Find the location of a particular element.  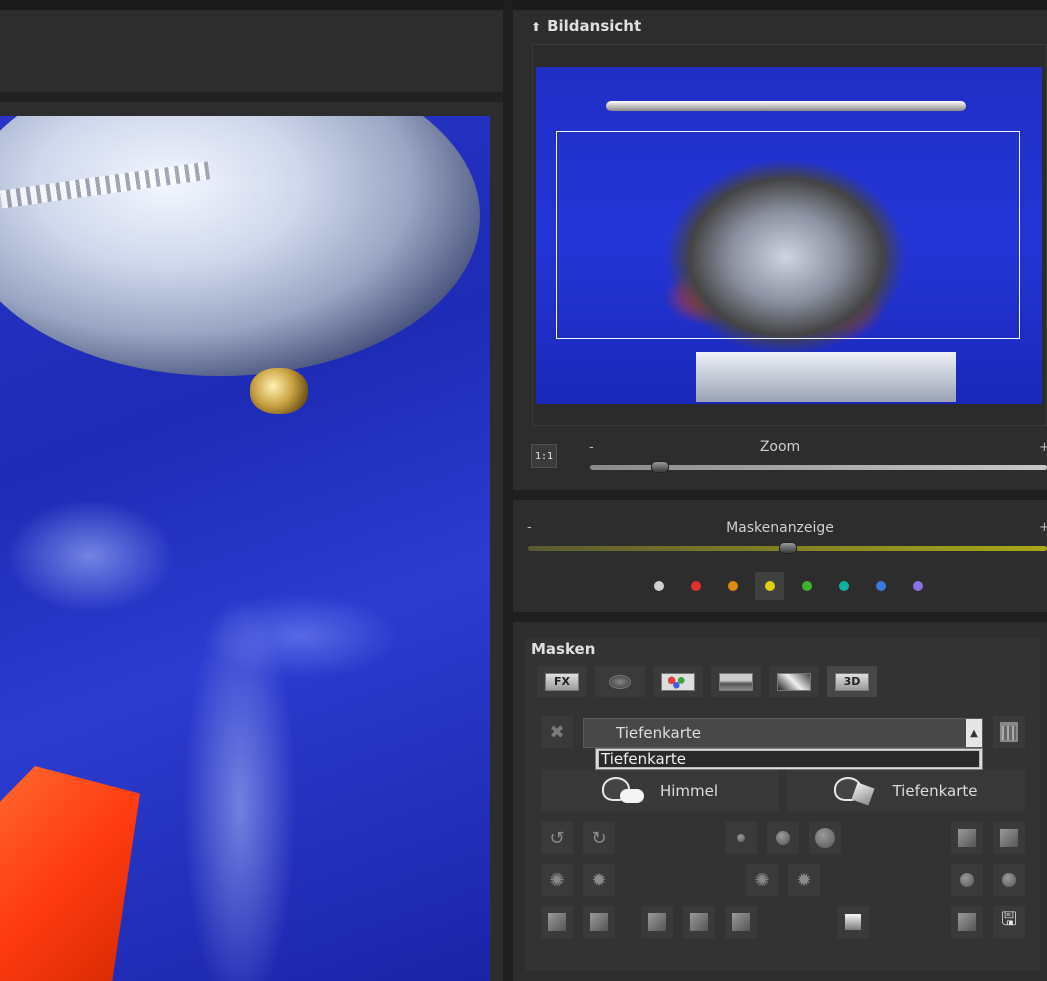

depth-map-select: Tiefenkarte ▲ is located at coordinates (783, 733).